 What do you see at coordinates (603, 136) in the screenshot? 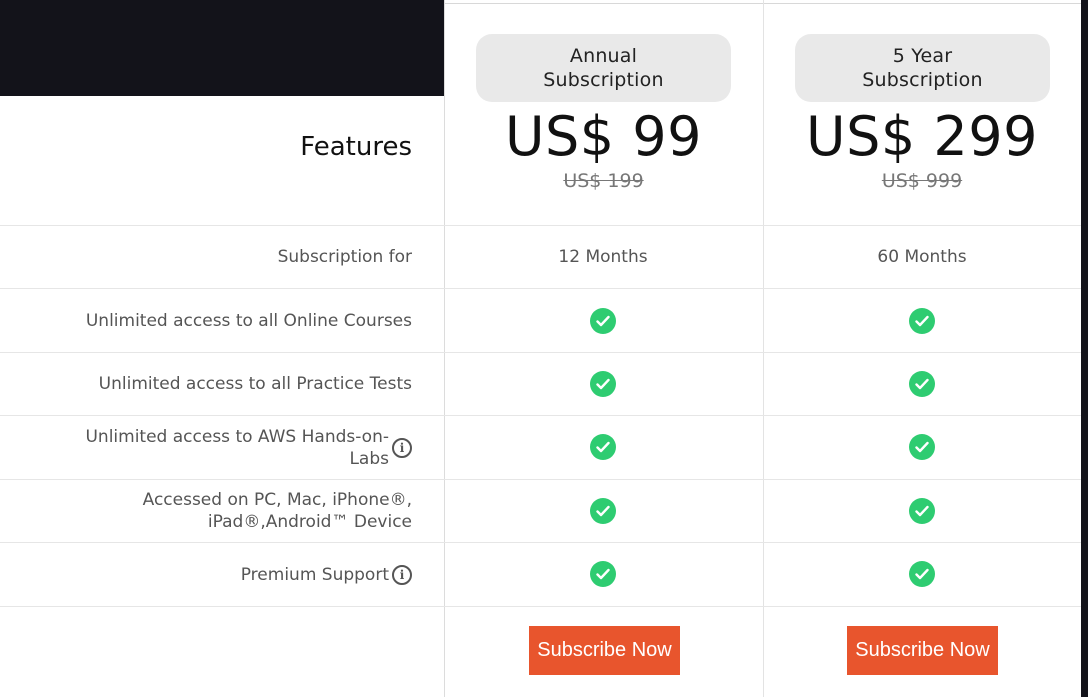
I see `plan-price-annual: US$ 99` at bounding box center [603, 136].